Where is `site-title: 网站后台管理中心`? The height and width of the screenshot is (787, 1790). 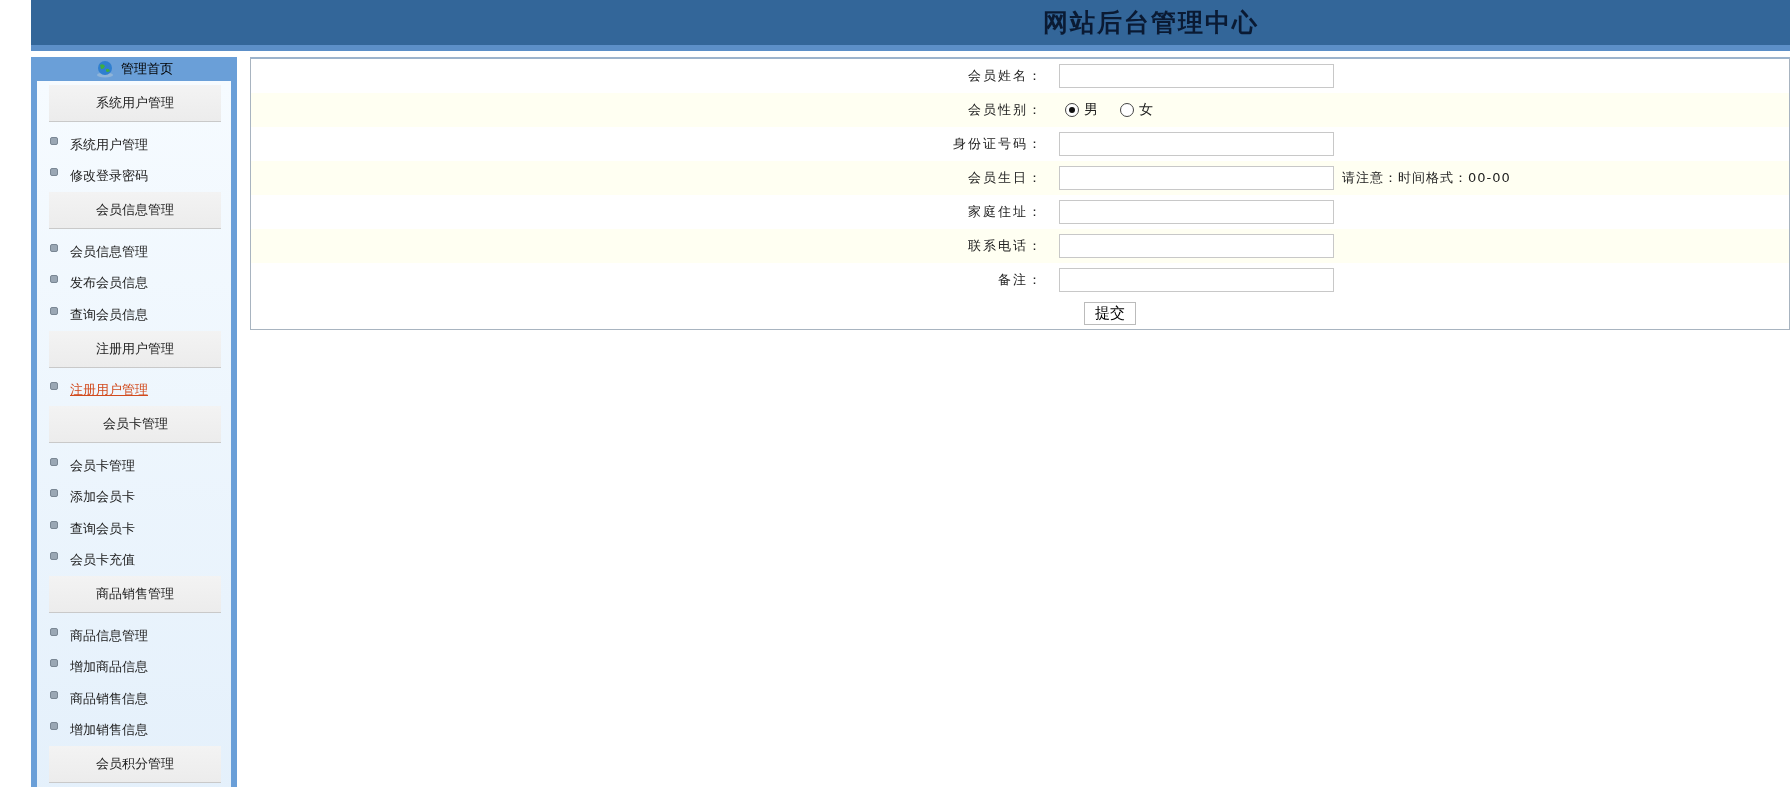 site-title: 网站后台管理中心 is located at coordinates (1150, 23).